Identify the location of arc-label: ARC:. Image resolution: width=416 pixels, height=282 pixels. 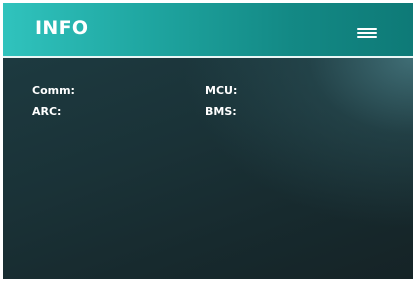
(47, 111).